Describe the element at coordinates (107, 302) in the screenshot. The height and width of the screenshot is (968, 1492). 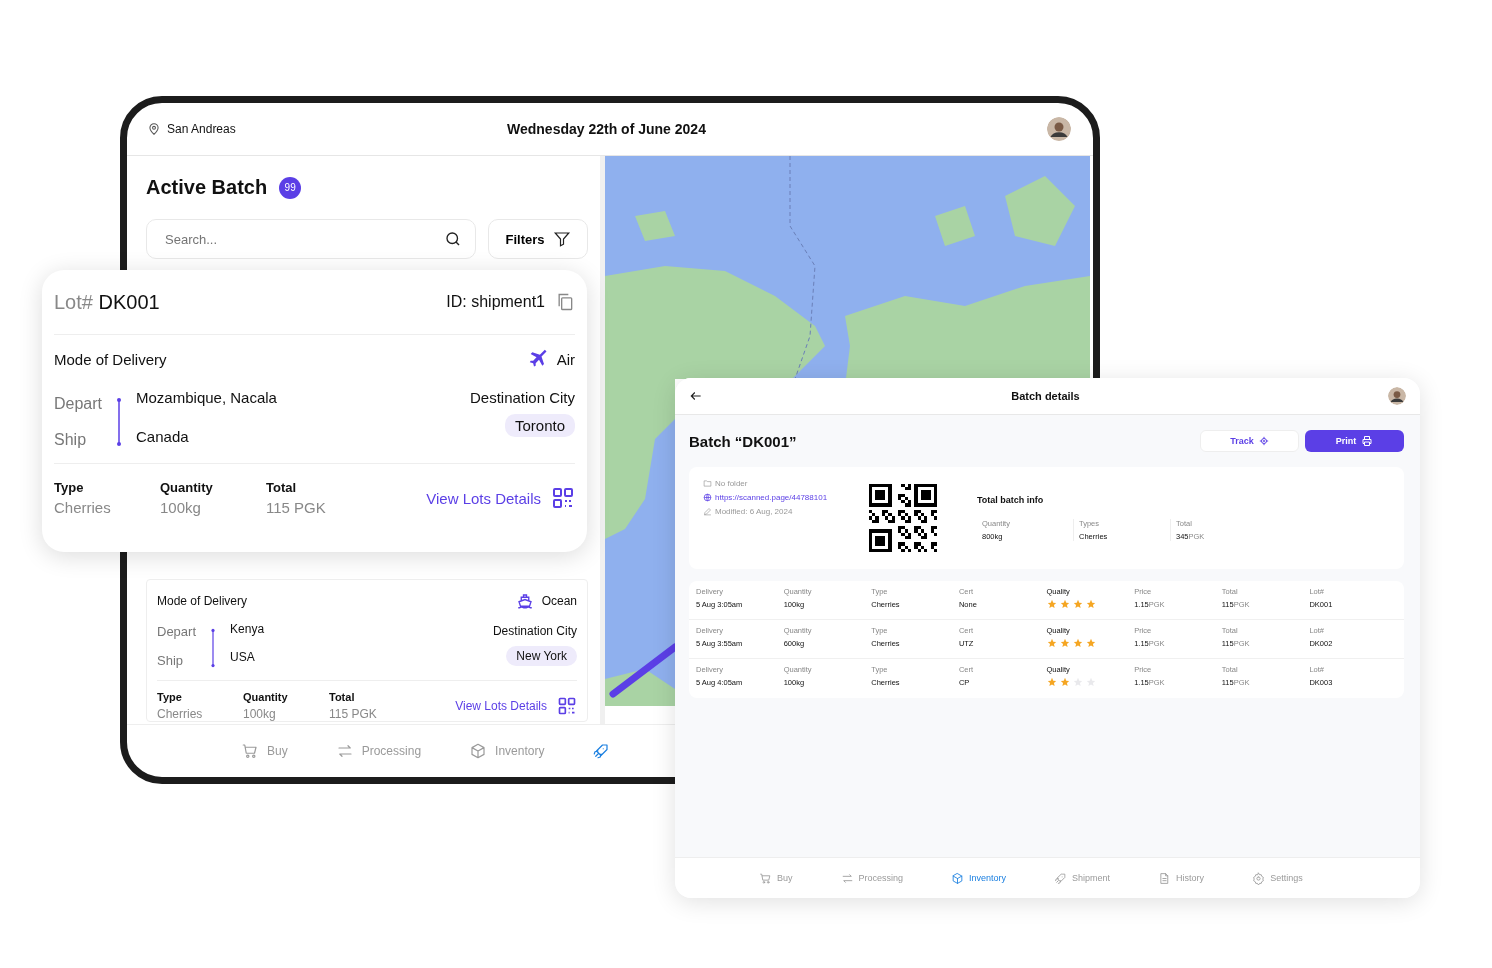
I see `lot-number: Lot# DK001` at that location.